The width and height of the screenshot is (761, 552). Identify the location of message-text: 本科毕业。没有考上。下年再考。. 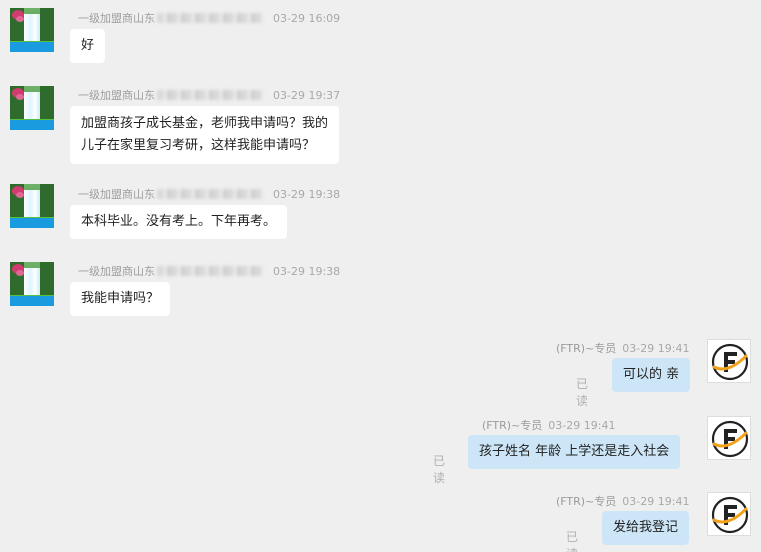
(179, 221).